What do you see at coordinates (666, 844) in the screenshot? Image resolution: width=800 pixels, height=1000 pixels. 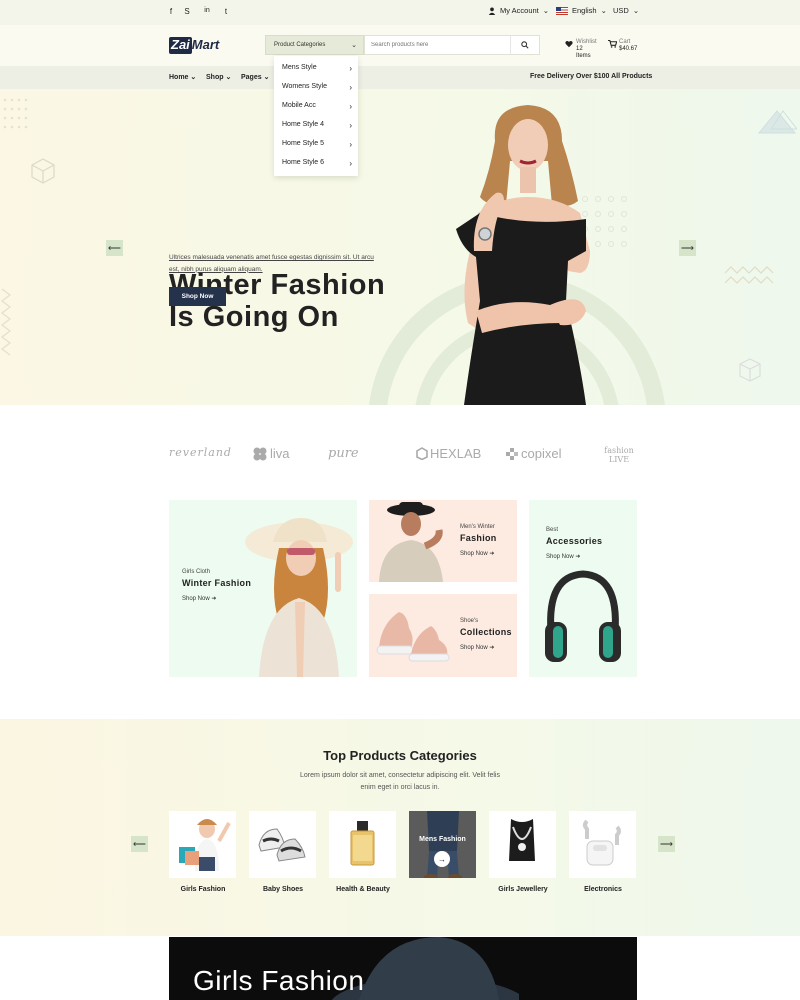 I see `categories-next-button: ⟶` at bounding box center [666, 844].